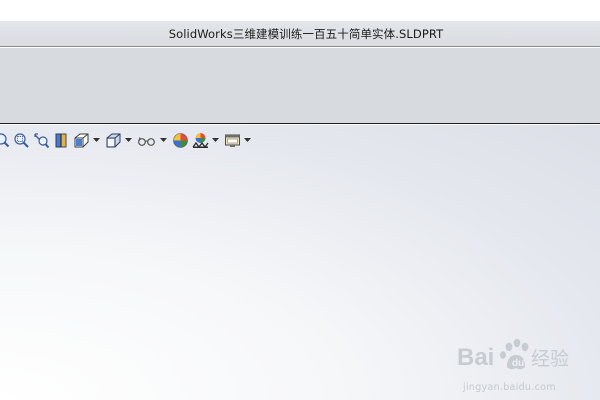 This screenshot has width=600, height=400. I want to click on baidu-jingyan-logo: Bai du 经验, so click(513, 354).